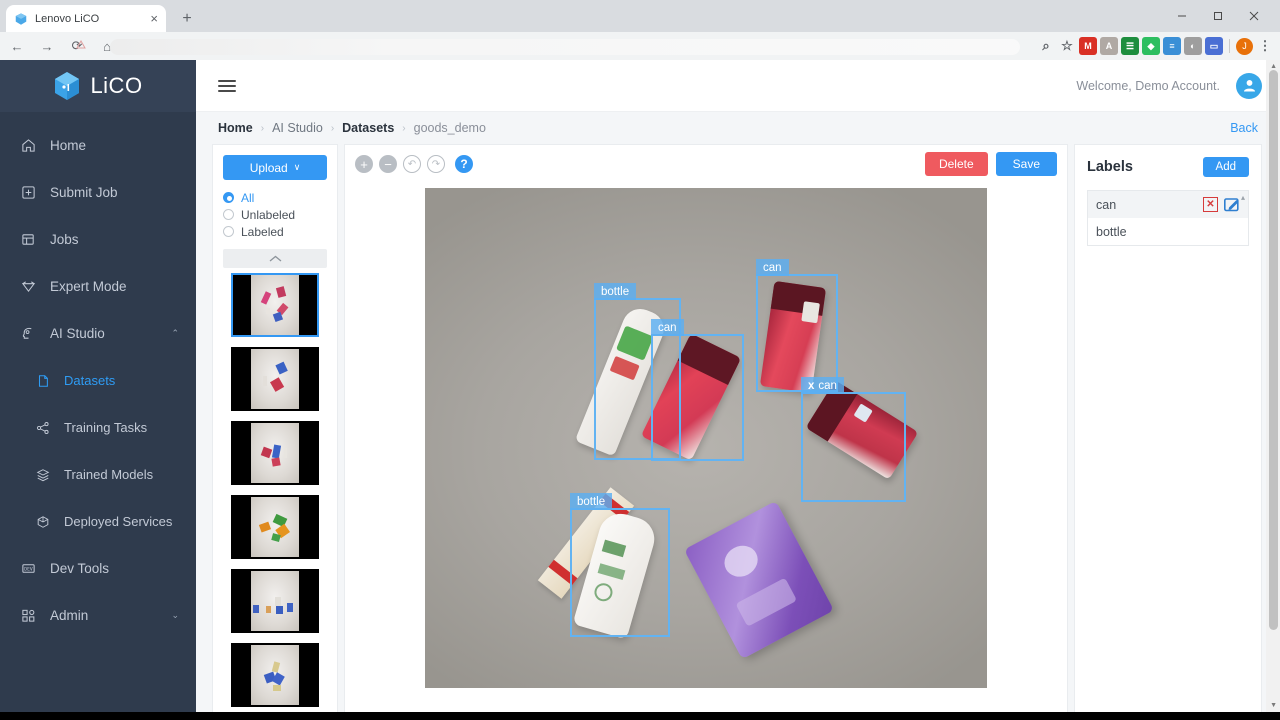 Image resolution: width=1280 pixels, height=720 pixels. Describe the element at coordinates (98, 145) in the screenshot. I see `sidebar-item-home: Home` at that location.